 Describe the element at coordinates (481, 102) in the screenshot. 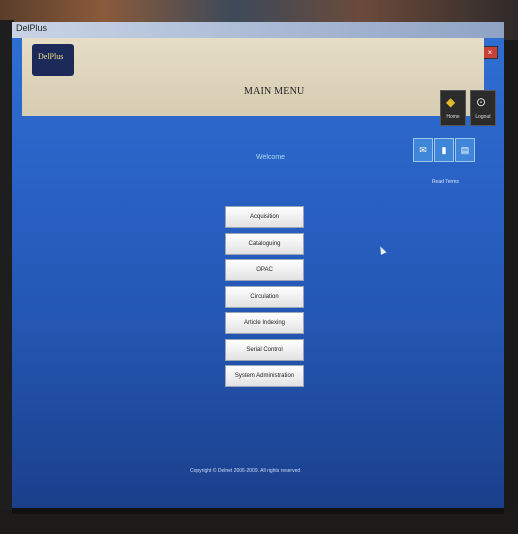

I see `logout-icon: ⊙` at that location.